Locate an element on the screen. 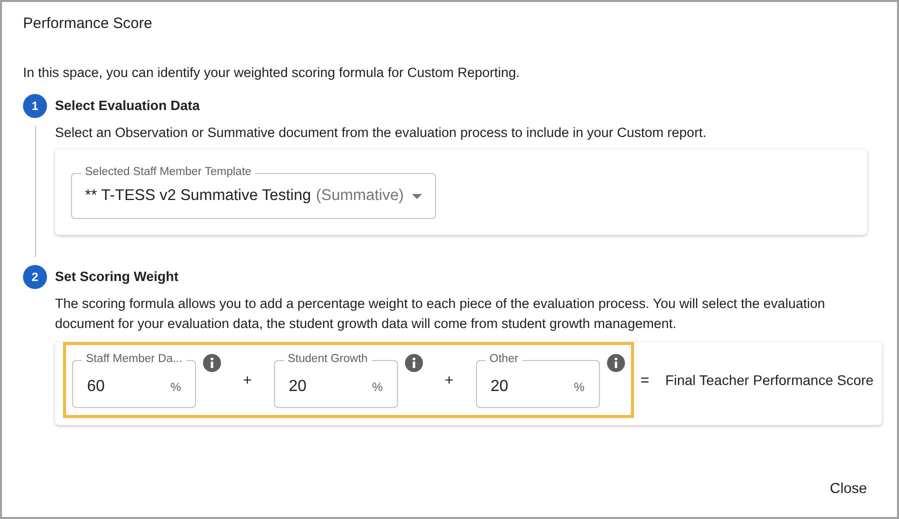 Image resolution: width=899 pixels, height=519 pixels. caret-icon is located at coordinates (417, 196).